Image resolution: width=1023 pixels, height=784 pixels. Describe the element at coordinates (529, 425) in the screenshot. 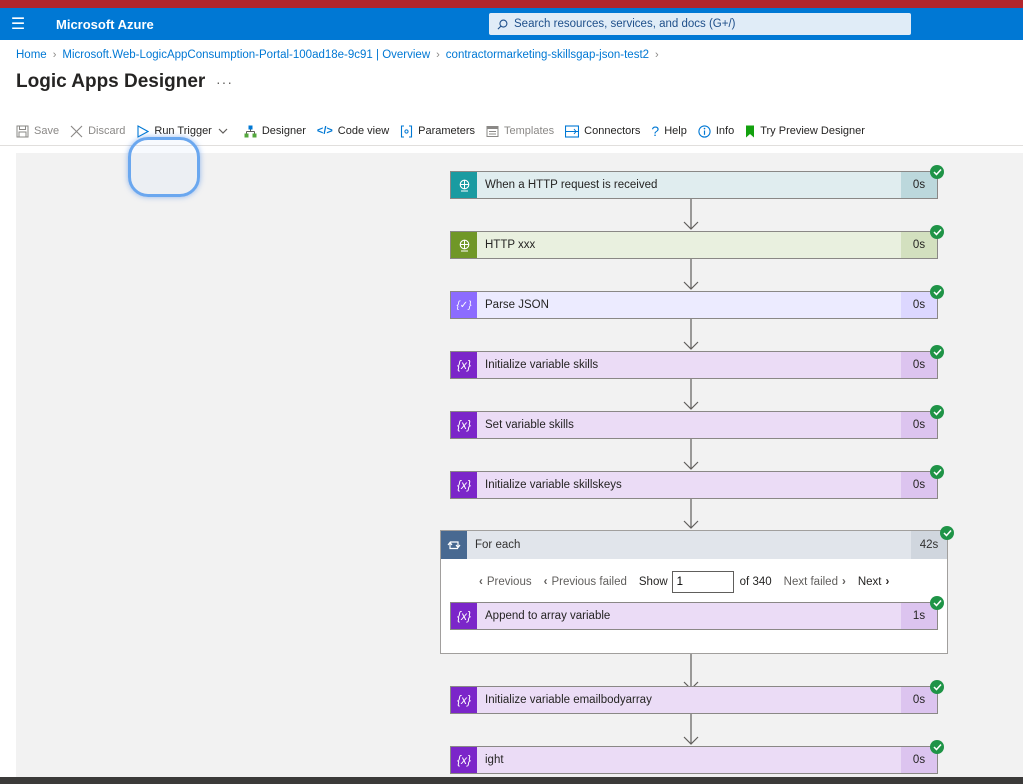

I see `step-label: Set variable skills` at that location.